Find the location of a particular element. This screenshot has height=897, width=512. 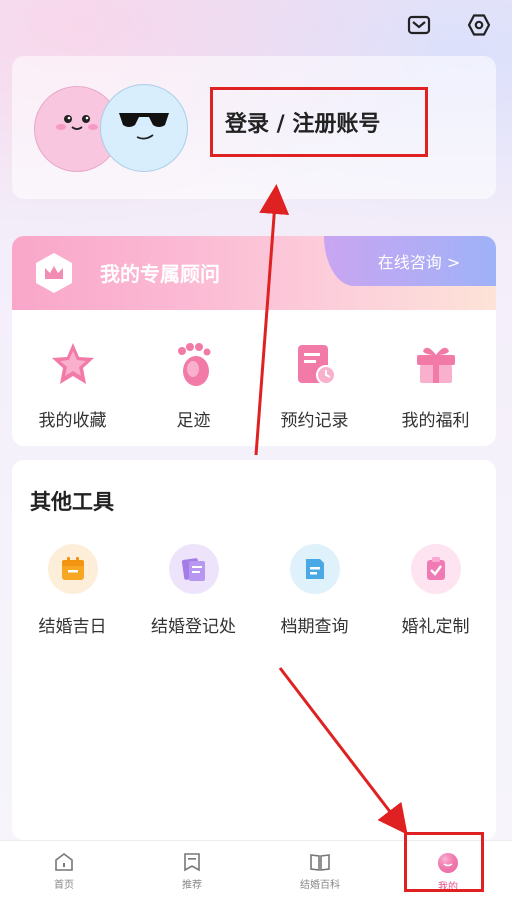

footprint-item: 足迹 is located at coordinates (193, 383).